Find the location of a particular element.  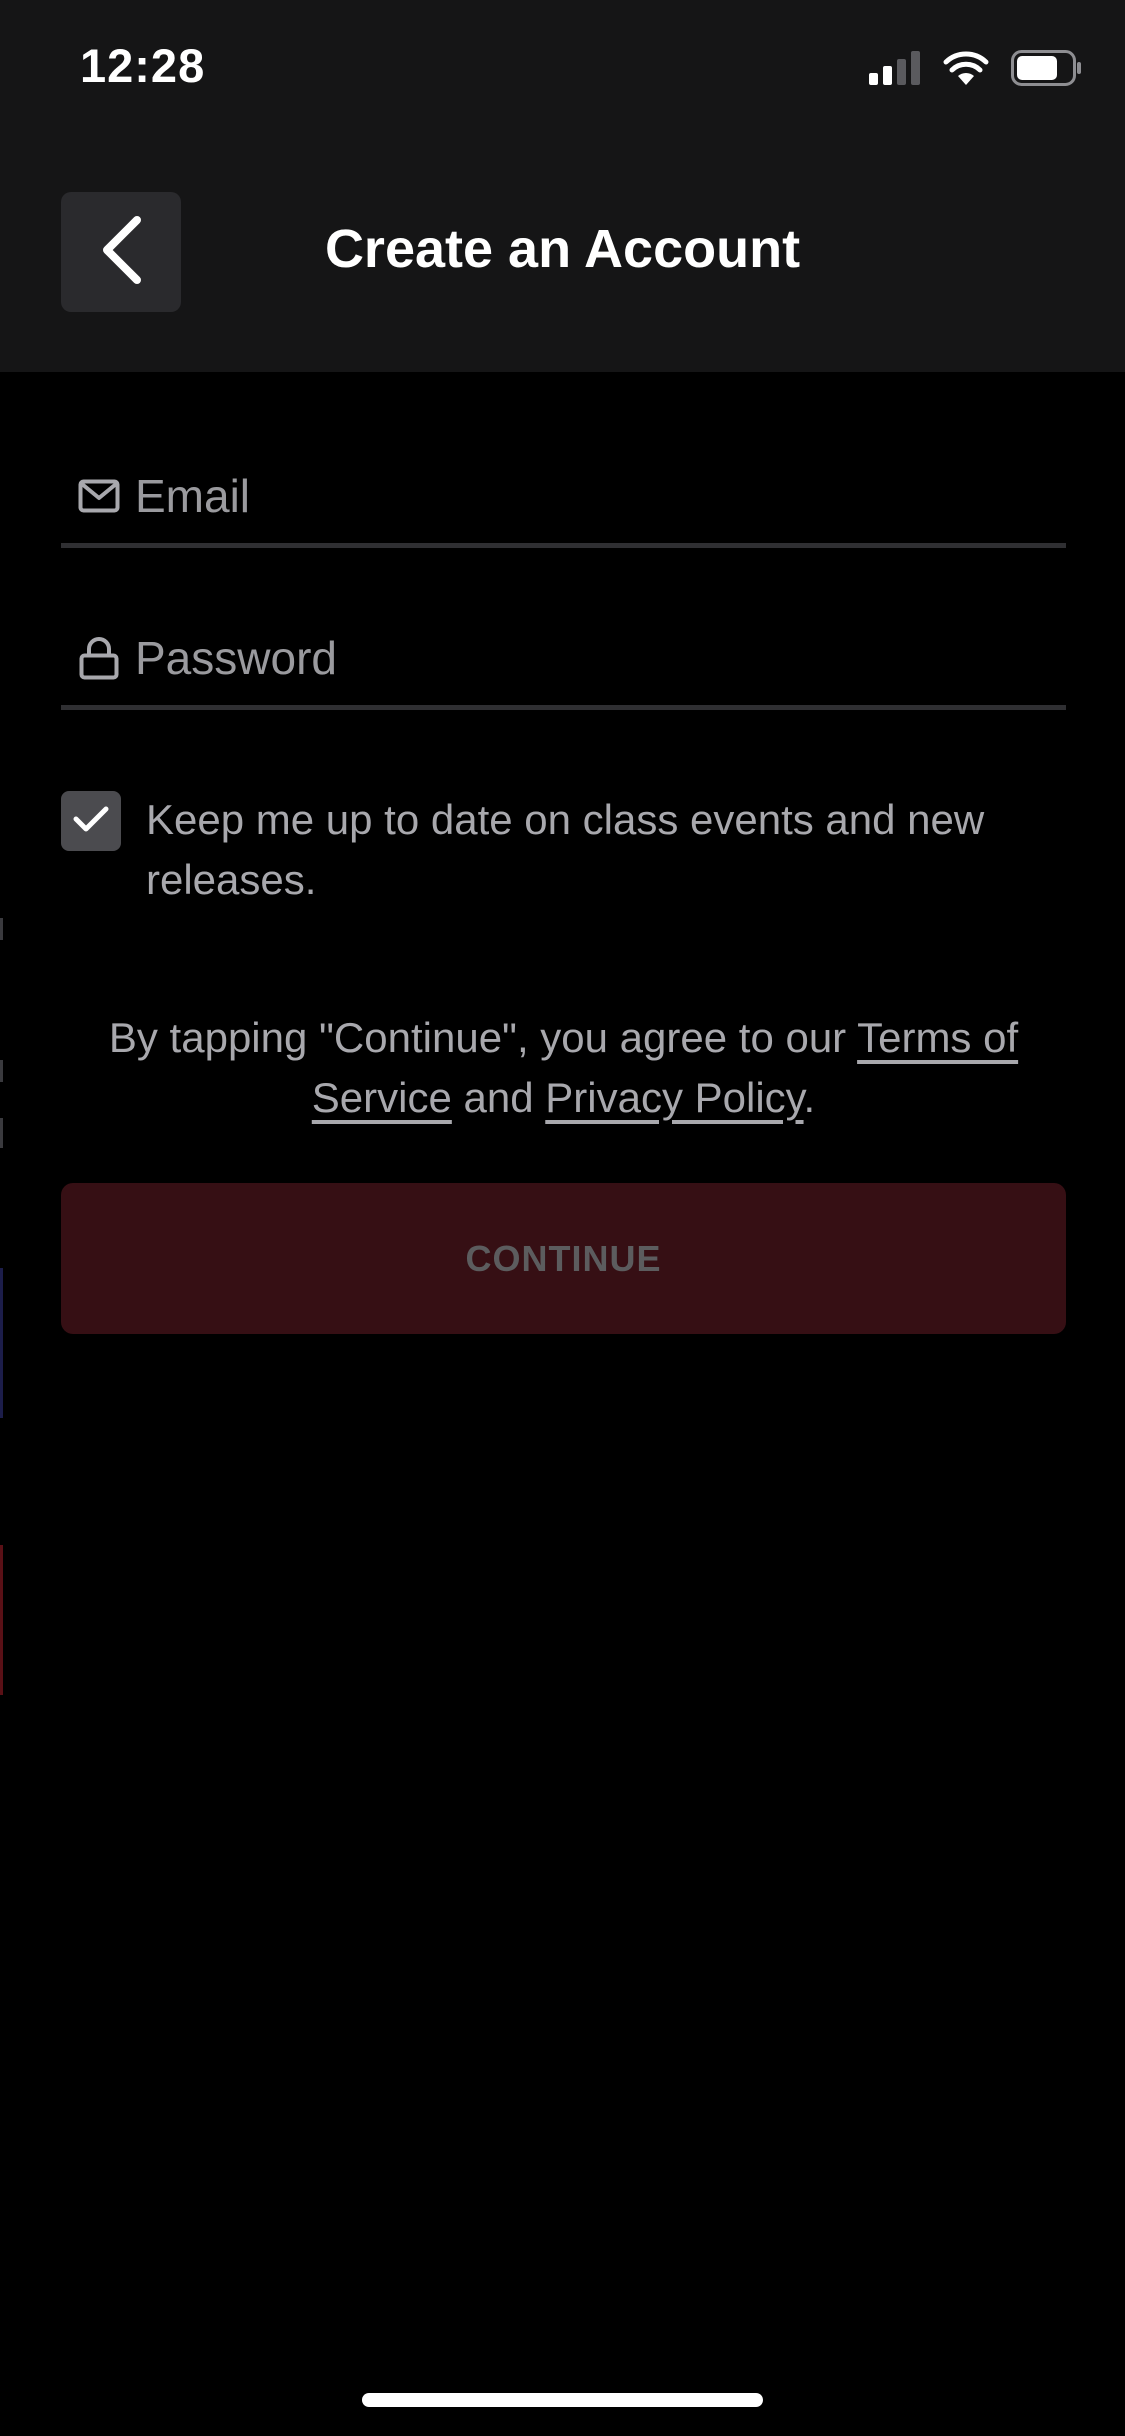

continue-button: CONTINUE is located at coordinates (563, 1258).